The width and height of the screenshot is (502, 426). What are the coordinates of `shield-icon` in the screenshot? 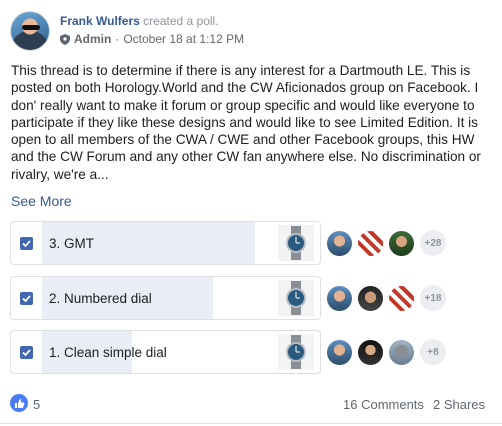 It's located at (65, 39).